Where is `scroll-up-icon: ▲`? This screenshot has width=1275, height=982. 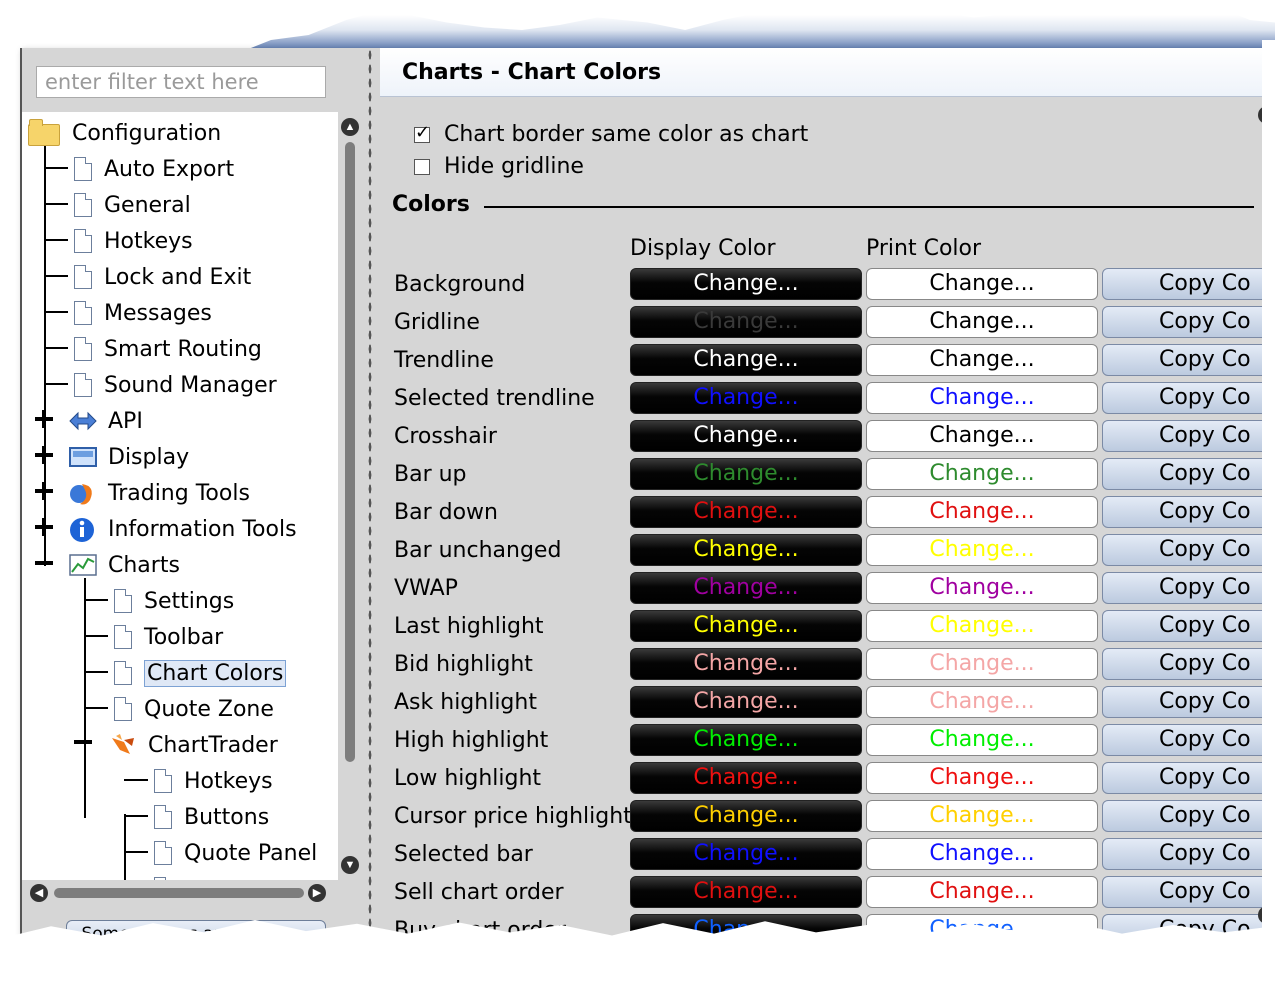
scroll-up-icon: ▲ is located at coordinates (350, 127).